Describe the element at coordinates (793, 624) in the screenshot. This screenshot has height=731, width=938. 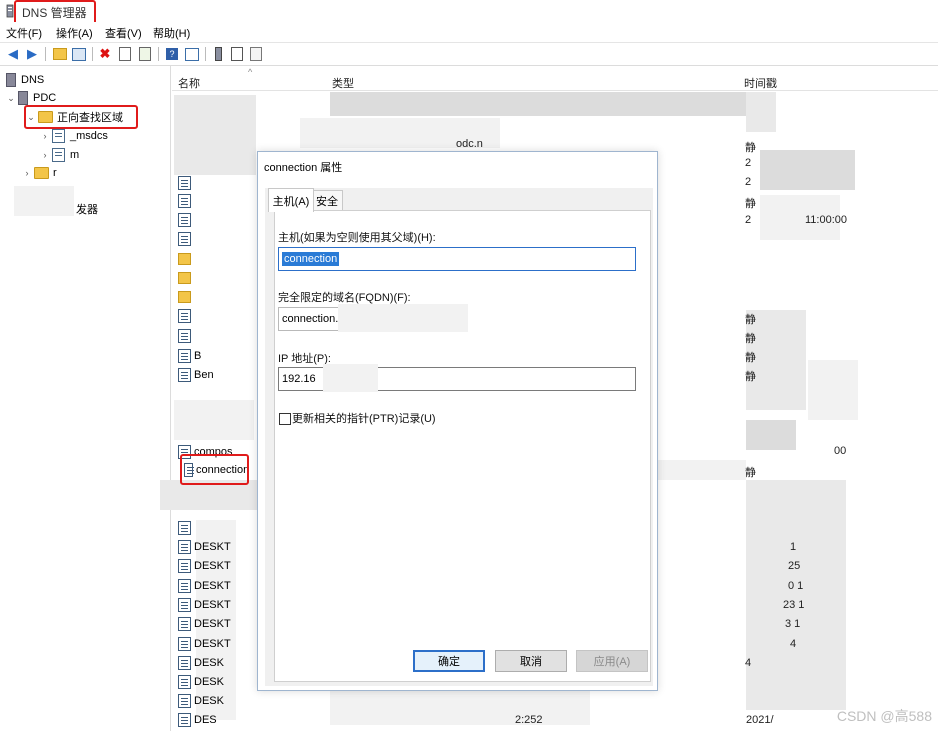
I see `timestamp-cell: 3 1` at that location.